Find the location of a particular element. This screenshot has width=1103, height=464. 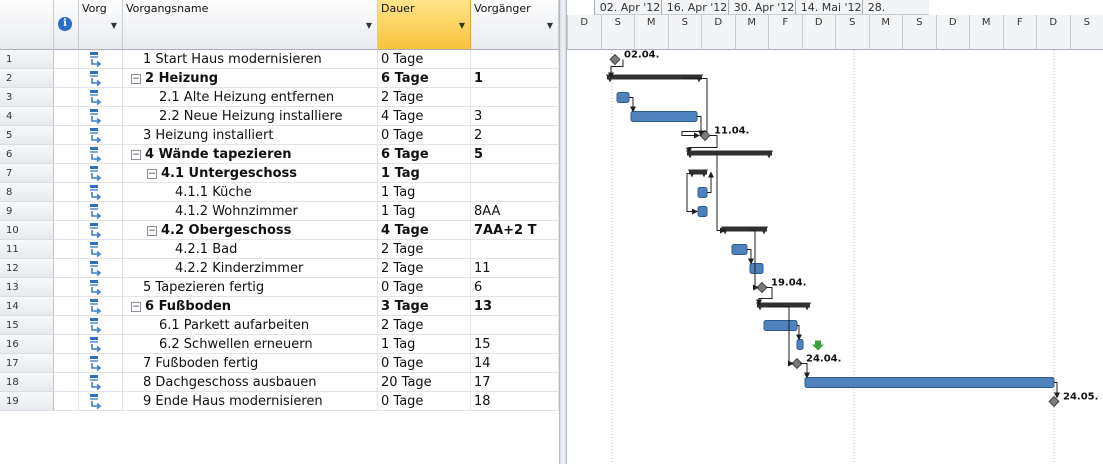

task-name-cell: −2 Heizung is located at coordinates (250, 78).